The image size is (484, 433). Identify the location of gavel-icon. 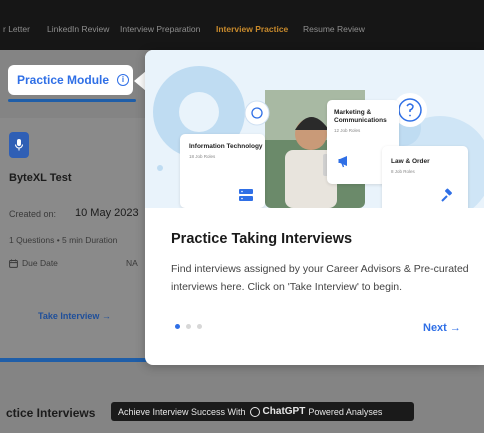
(446, 195).